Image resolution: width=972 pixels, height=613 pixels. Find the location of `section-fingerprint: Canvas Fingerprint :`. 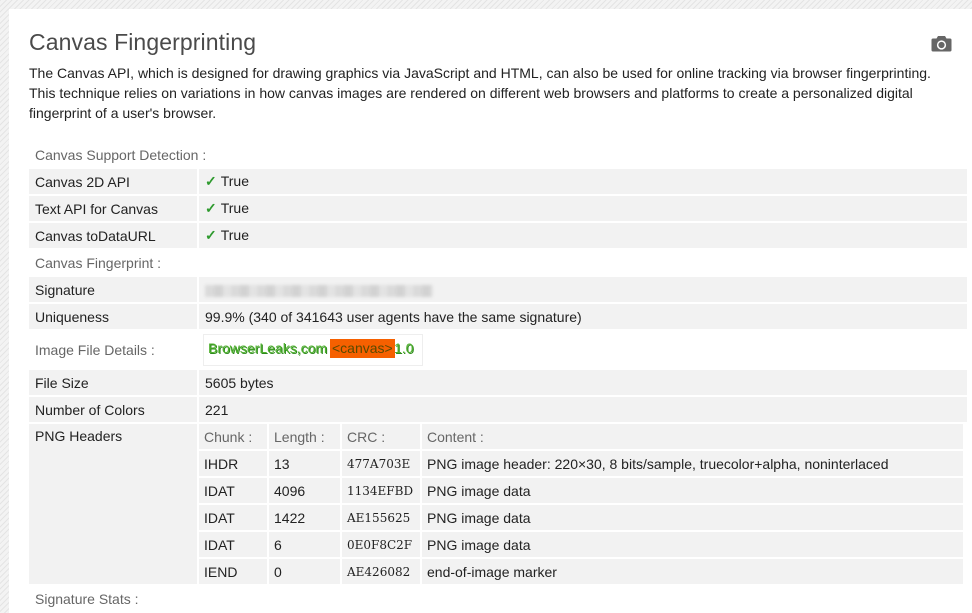

section-fingerprint: Canvas Fingerprint : is located at coordinates (498, 262).